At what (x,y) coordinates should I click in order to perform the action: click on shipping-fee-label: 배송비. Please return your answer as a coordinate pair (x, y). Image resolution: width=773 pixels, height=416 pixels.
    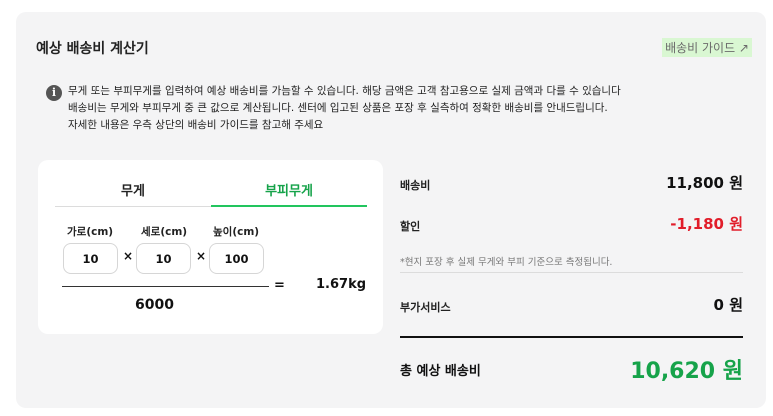
    Looking at the image, I should click on (415, 185).